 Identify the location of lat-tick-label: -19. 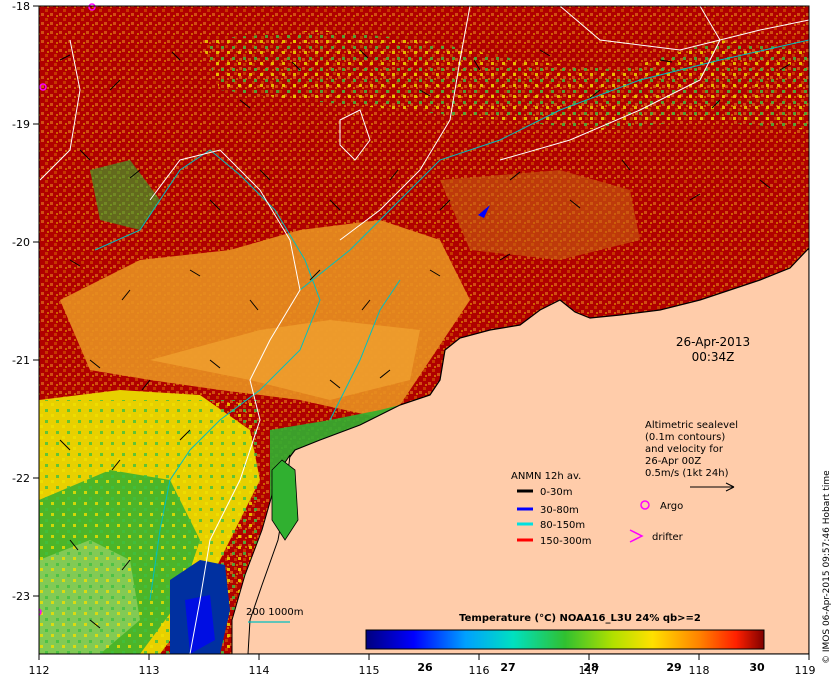
(21, 124).